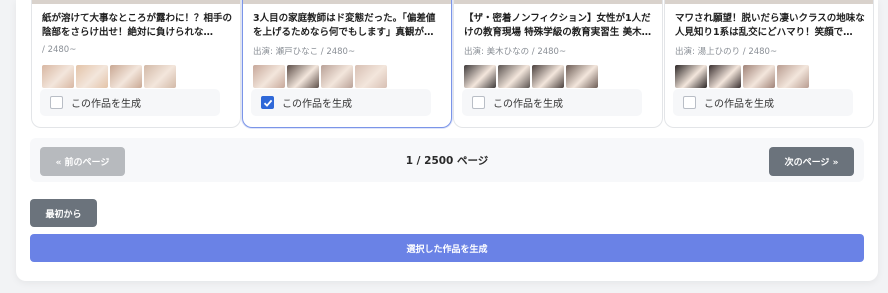 The image size is (888, 293). I want to click on checkmark-icon, so click(267, 103).